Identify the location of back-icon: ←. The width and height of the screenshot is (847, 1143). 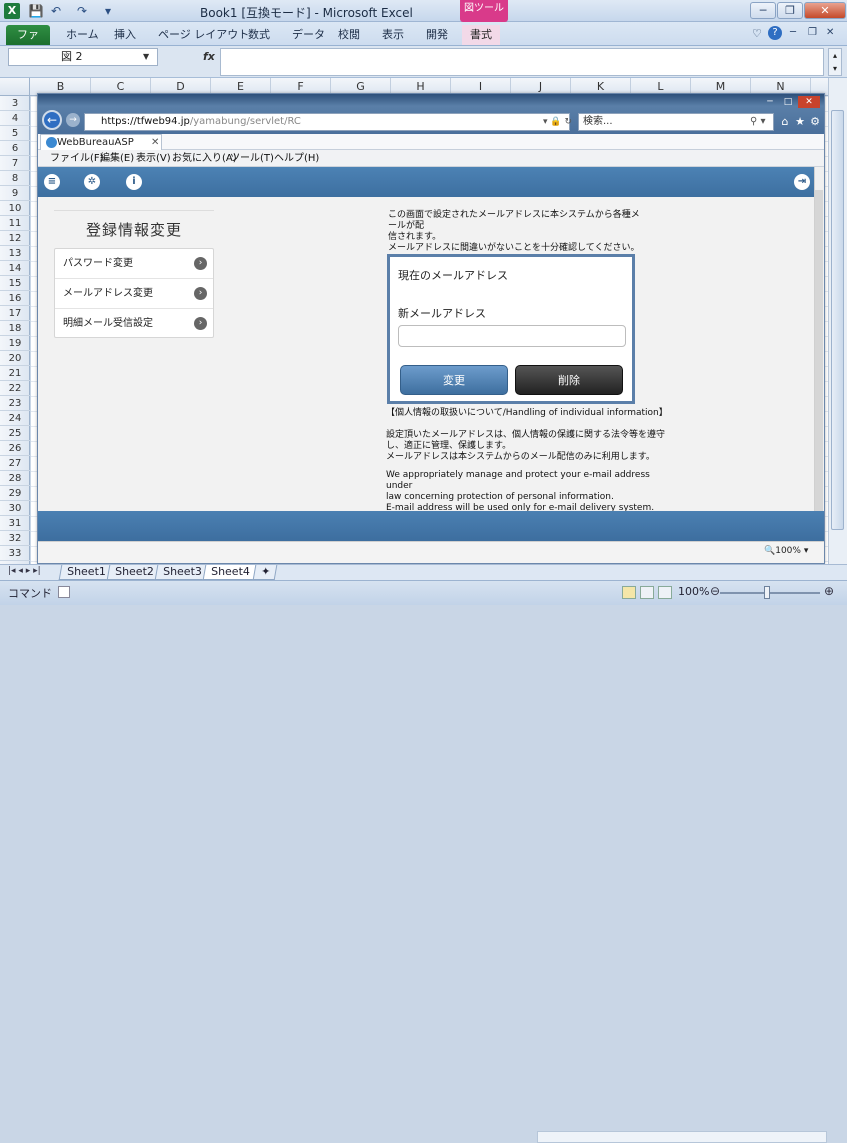
(52, 120).